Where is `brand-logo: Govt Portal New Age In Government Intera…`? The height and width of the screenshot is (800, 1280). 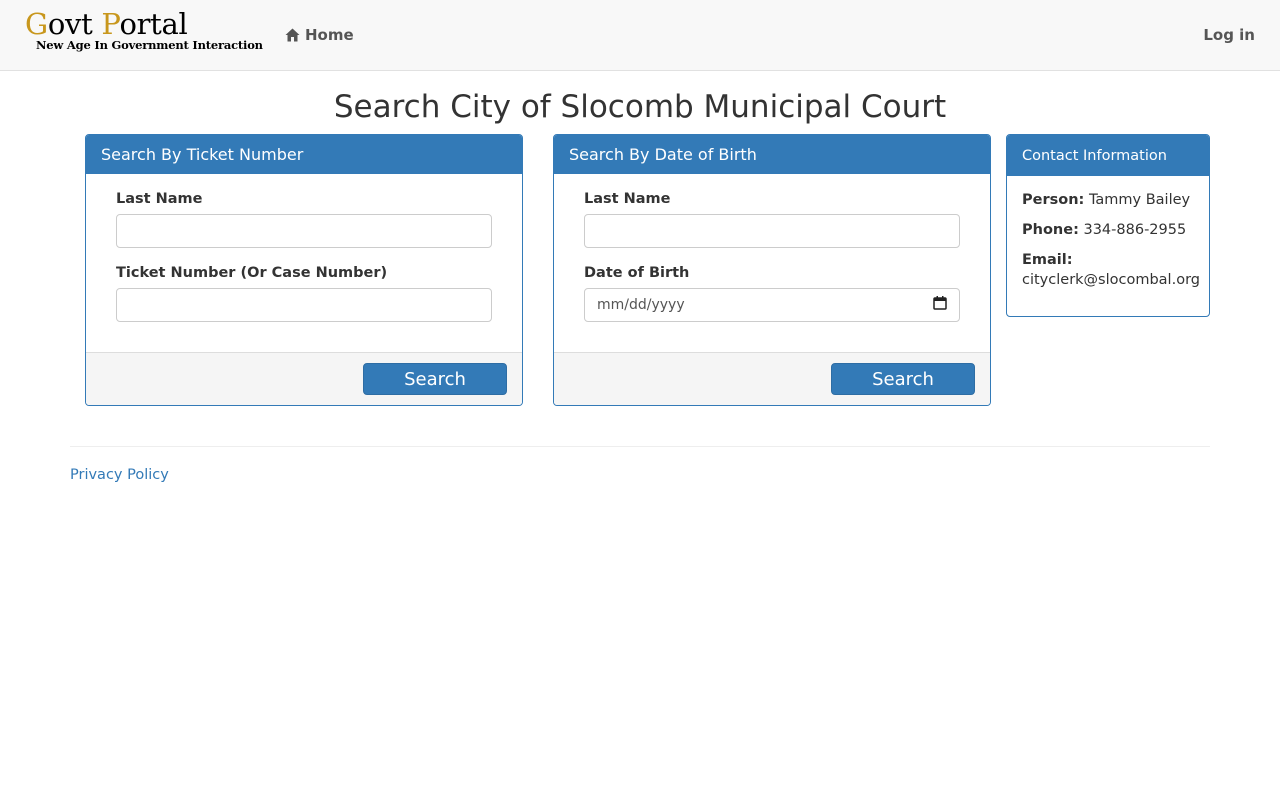 brand-logo: Govt Portal New Age In Government Intera… is located at coordinates (144, 31).